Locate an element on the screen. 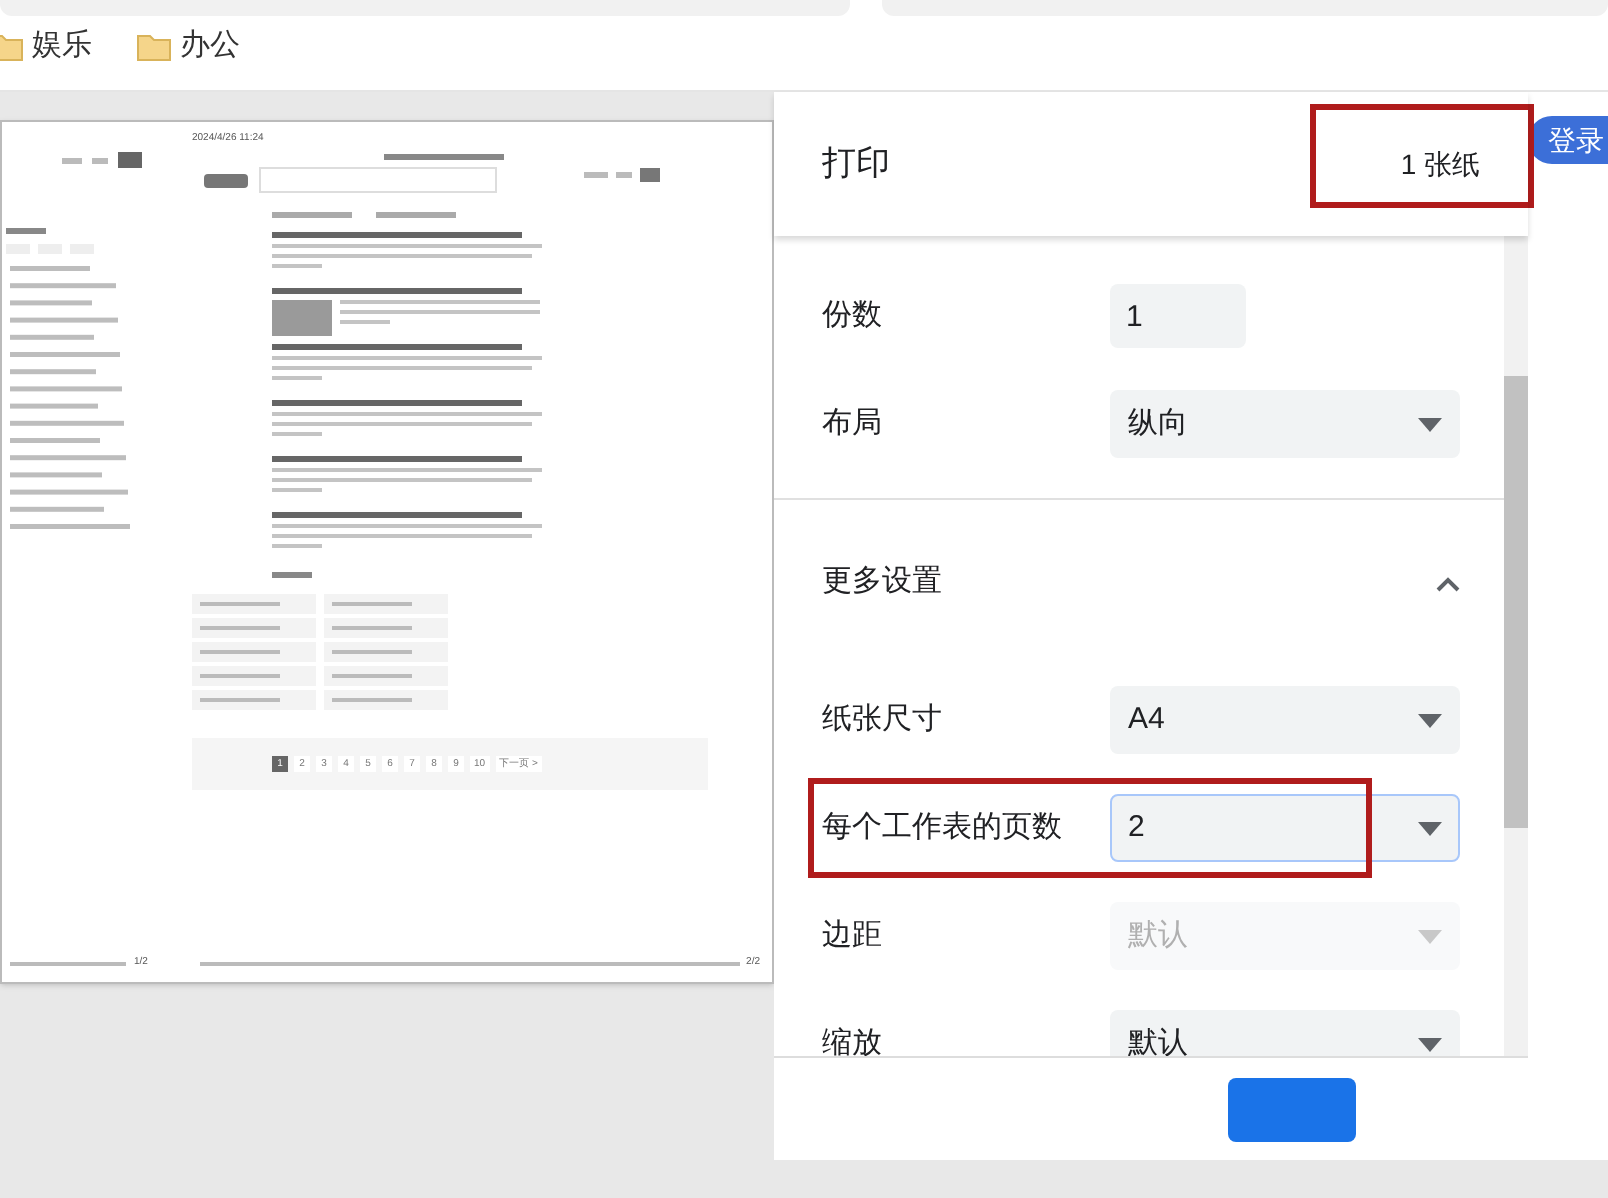 This screenshot has width=1608, height=1198. setting-label: 份数 is located at coordinates (853, 315).